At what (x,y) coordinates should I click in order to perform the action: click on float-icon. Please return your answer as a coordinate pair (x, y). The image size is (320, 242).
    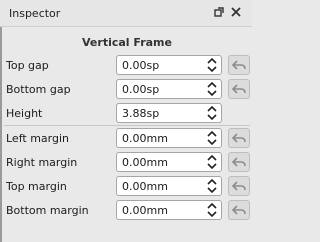
    Looking at the image, I should click on (219, 12).